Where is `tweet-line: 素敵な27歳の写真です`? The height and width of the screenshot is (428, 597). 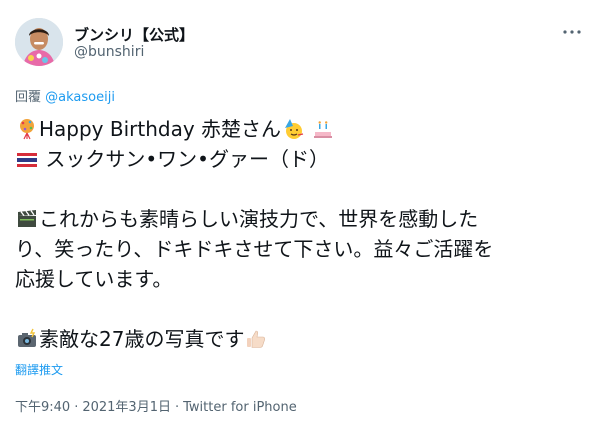
tweet-line: 素敵な27歳の写真です is located at coordinates (300, 339).